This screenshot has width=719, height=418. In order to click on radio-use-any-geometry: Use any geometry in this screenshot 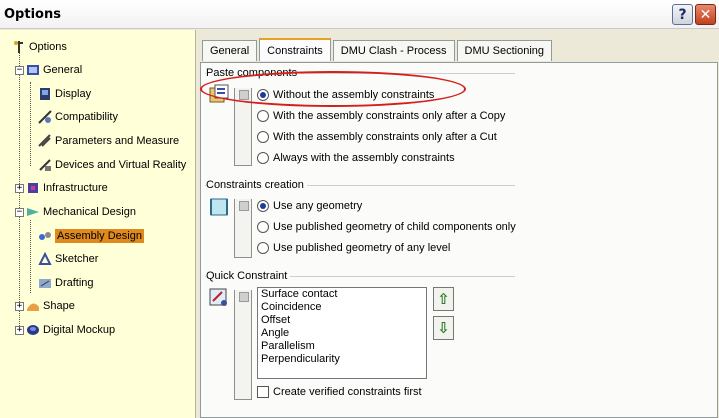, I will do `click(309, 206)`.